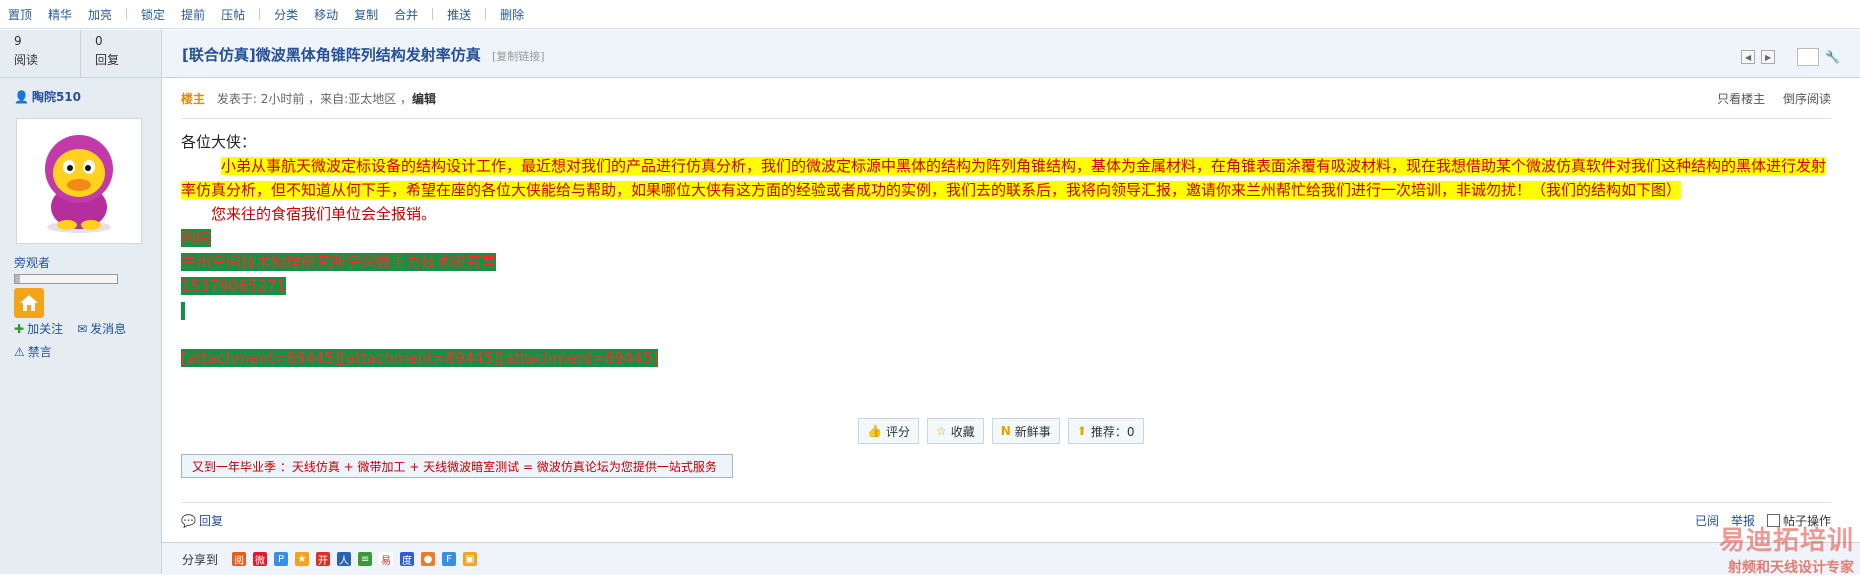 The width and height of the screenshot is (1860, 577). I want to click on post-meta: 楼主 发表于: 2小时前 ，来自:亚太地区 ，编辑, so click(308, 100).